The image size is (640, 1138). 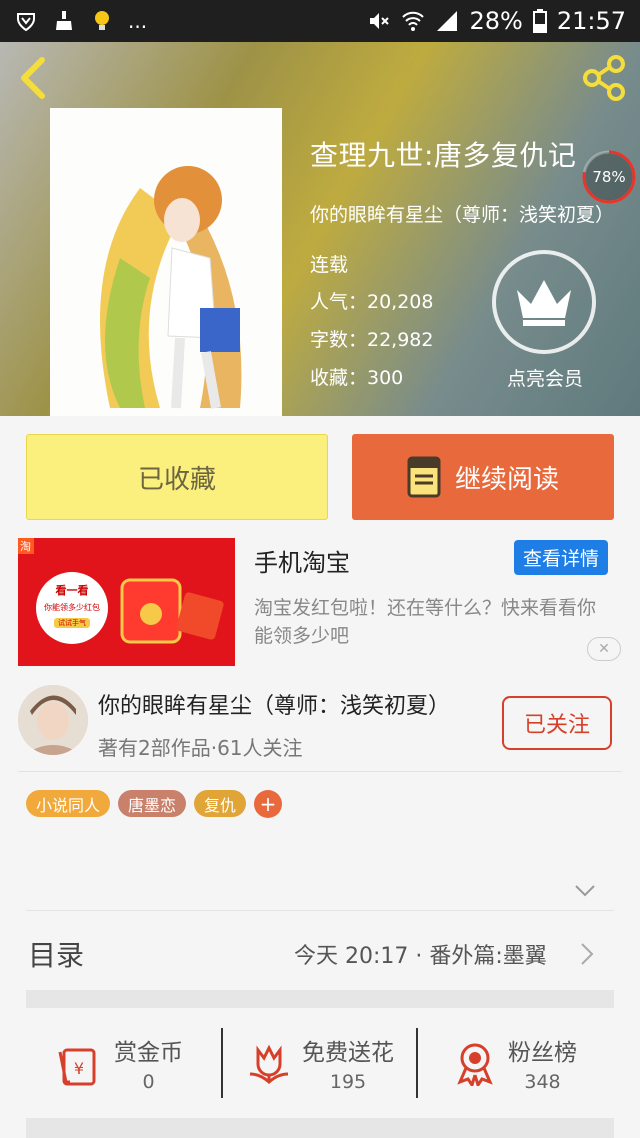 What do you see at coordinates (348, 1053) in the screenshot?
I see `send-flower-label: 免费送花` at bounding box center [348, 1053].